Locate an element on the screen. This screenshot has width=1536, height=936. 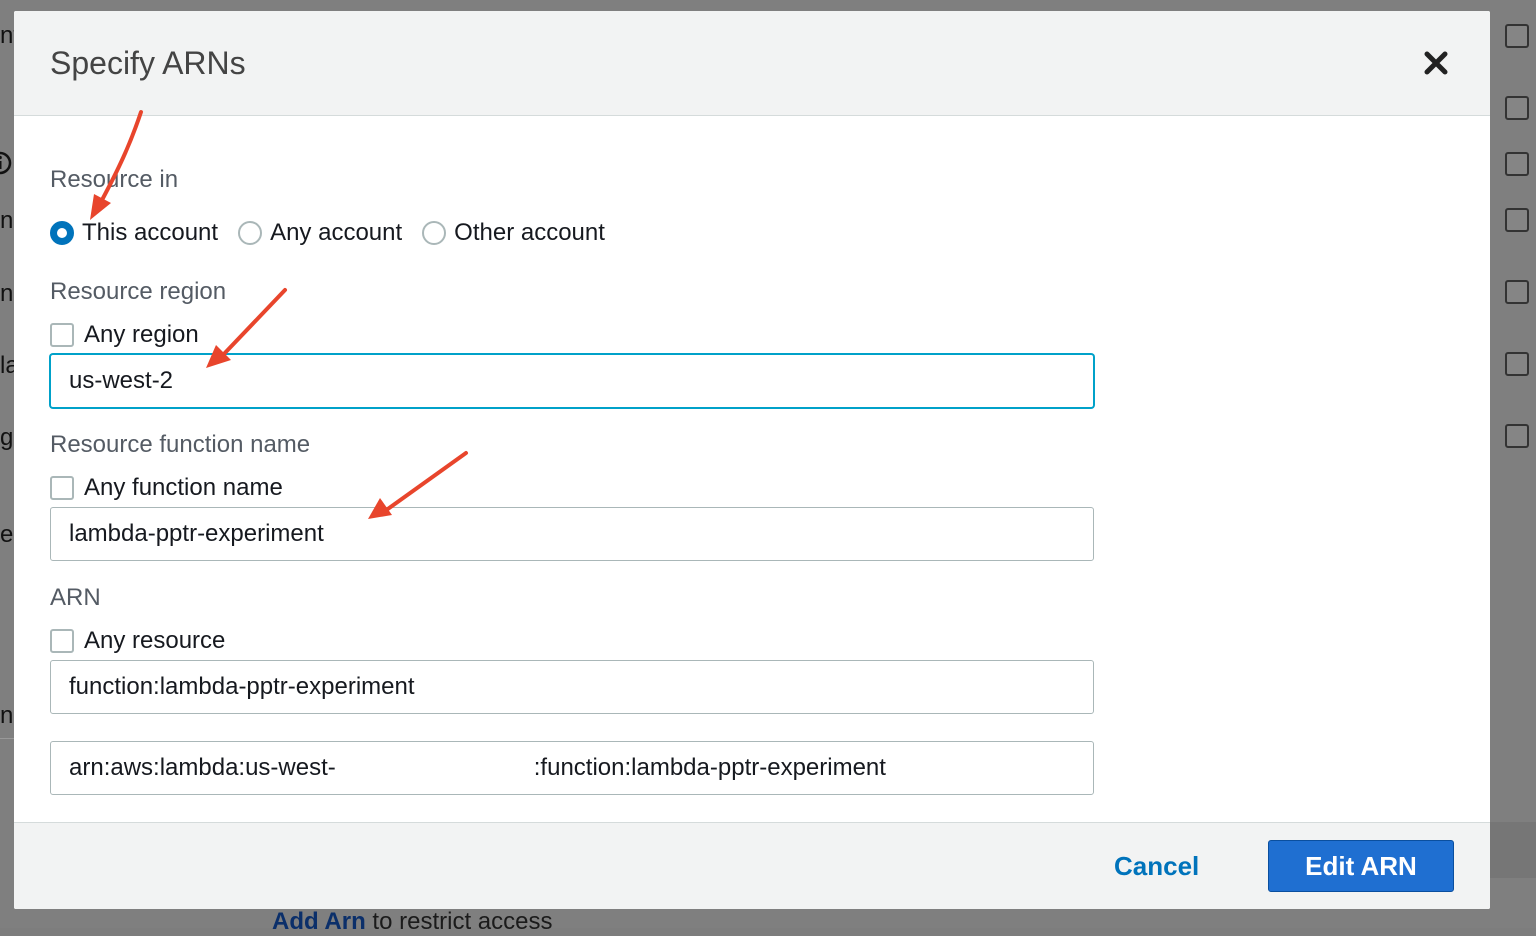
radio-button-selected is located at coordinates (62, 233).